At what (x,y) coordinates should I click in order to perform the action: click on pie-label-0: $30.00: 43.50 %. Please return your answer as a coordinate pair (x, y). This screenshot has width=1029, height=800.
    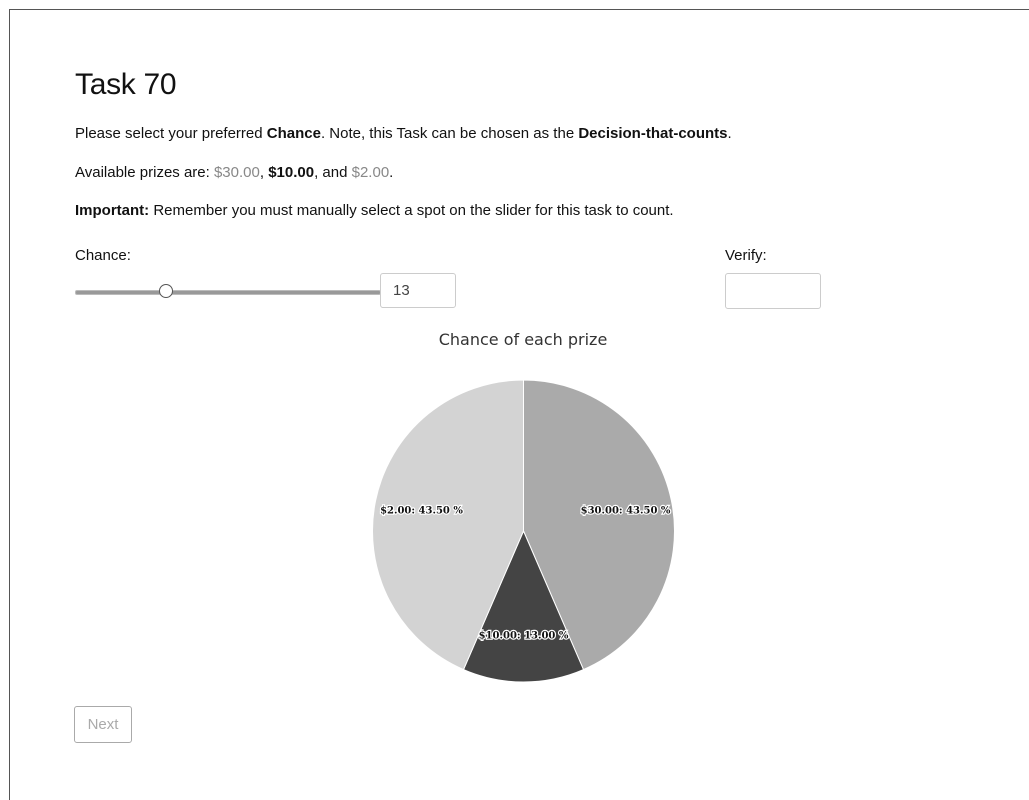
    Looking at the image, I should click on (626, 510).